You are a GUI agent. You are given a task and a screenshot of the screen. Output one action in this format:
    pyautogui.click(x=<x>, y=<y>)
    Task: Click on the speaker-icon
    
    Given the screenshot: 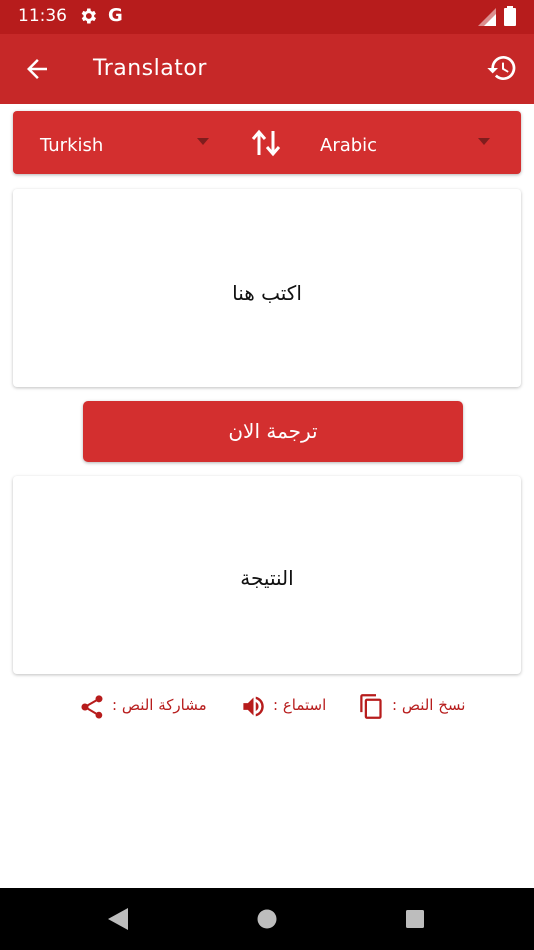 What is the action you would take?
    pyautogui.click(x=253, y=706)
    